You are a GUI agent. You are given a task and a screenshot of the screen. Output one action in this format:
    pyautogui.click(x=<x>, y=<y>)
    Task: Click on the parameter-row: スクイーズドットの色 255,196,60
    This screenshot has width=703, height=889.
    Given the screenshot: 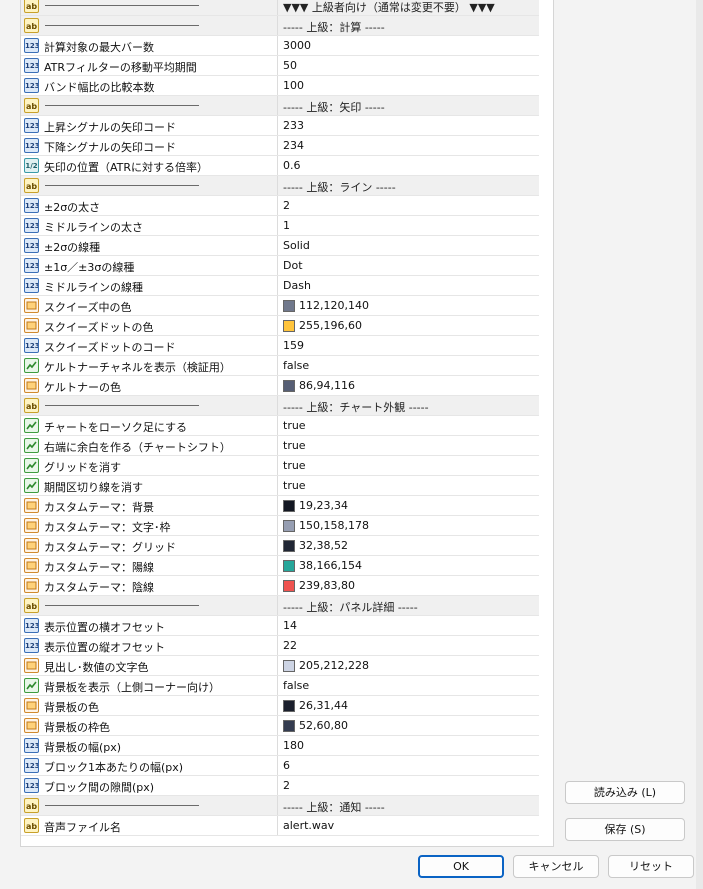 What is the action you would take?
    pyautogui.click(x=280, y=326)
    